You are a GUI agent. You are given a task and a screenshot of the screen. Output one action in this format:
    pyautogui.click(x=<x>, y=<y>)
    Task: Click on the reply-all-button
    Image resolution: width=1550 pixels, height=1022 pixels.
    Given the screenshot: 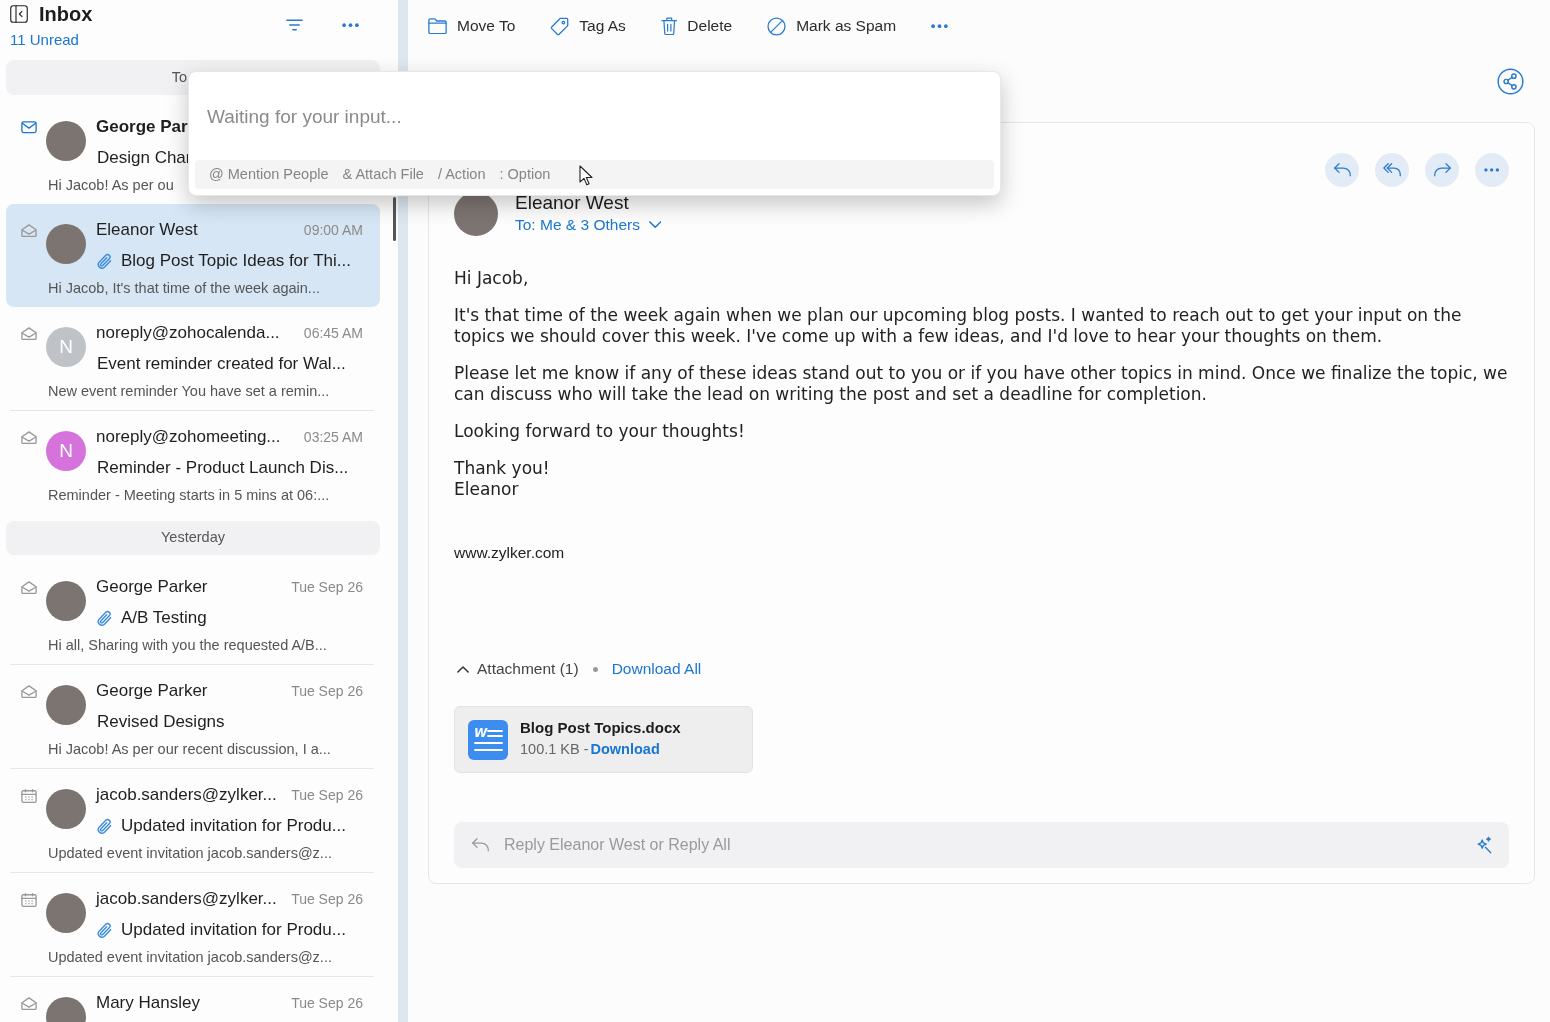 What is the action you would take?
    pyautogui.click(x=1392, y=170)
    